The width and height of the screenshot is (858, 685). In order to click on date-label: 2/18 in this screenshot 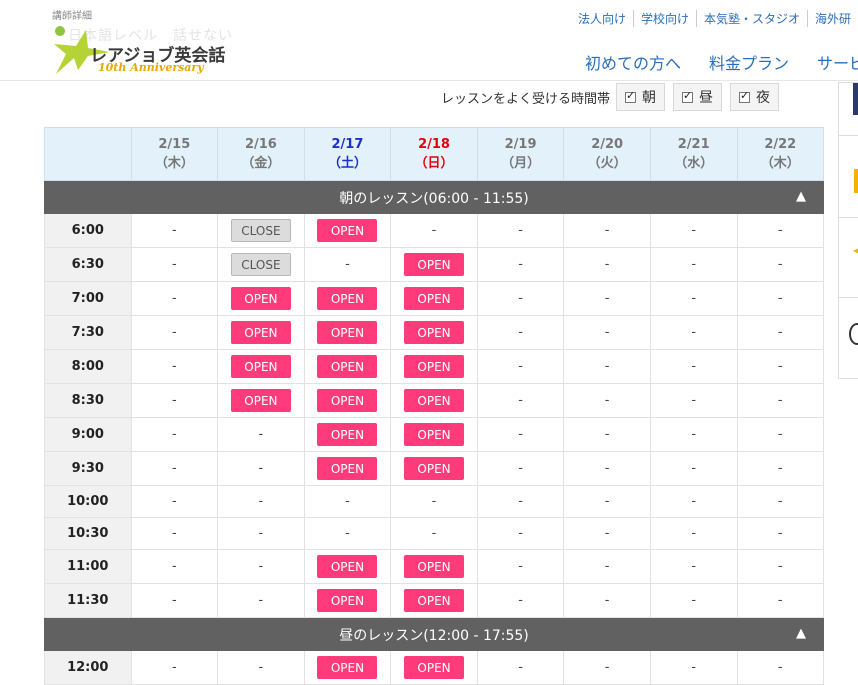, I will do `click(434, 144)`.